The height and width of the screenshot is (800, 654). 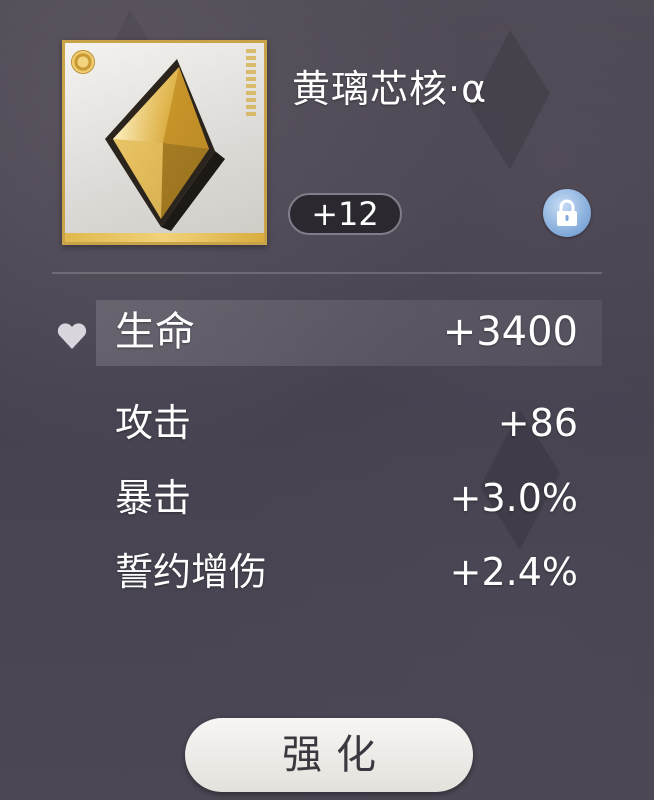 What do you see at coordinates (327, 273) in the screenshot?
I see `section-divider` at bounding box center [327, 273].